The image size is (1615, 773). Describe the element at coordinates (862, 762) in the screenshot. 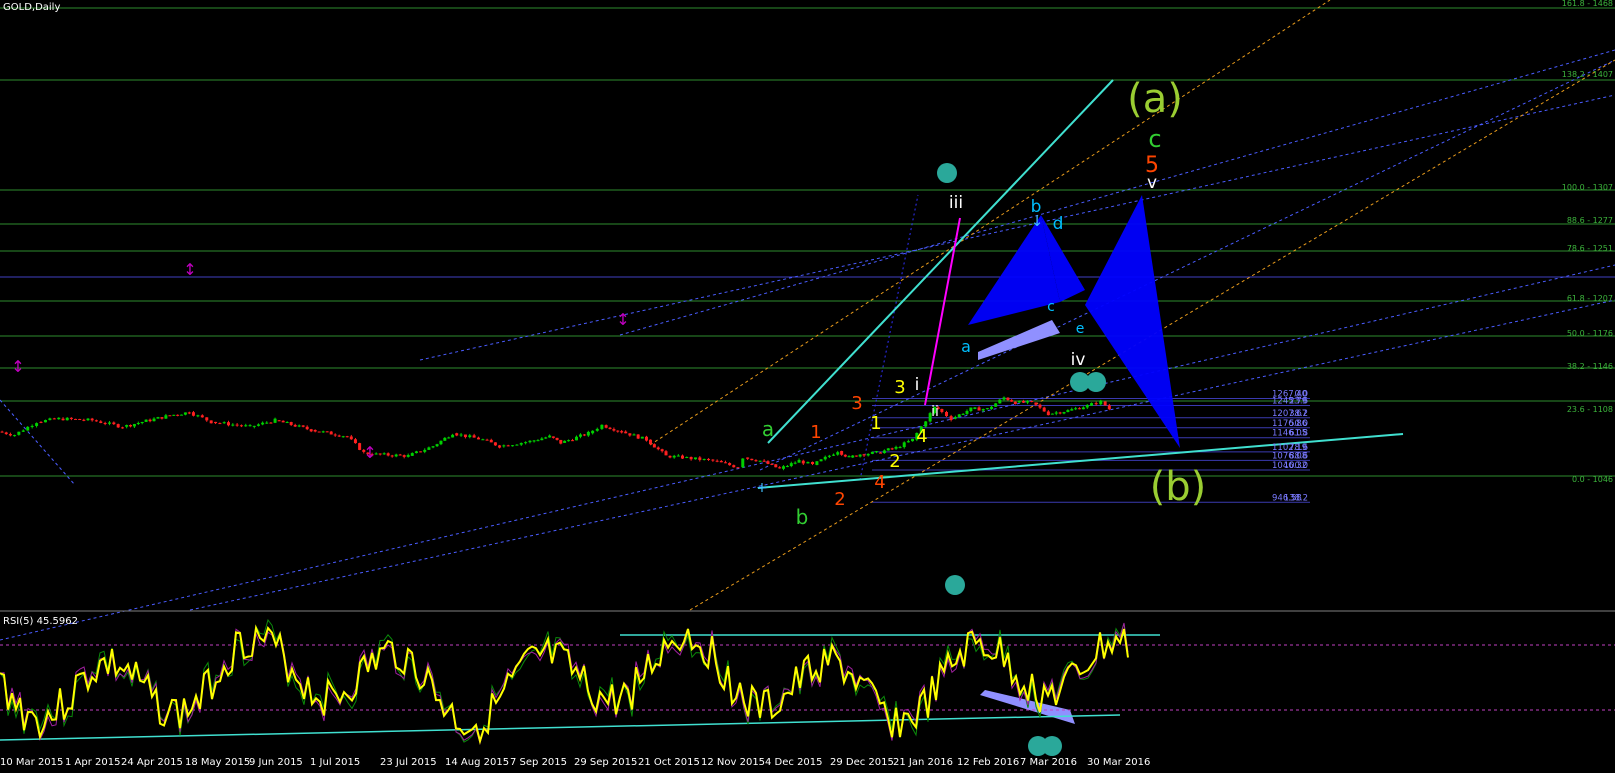

I see `x-axis-tick-label: 29 Dec 2015` at that location.